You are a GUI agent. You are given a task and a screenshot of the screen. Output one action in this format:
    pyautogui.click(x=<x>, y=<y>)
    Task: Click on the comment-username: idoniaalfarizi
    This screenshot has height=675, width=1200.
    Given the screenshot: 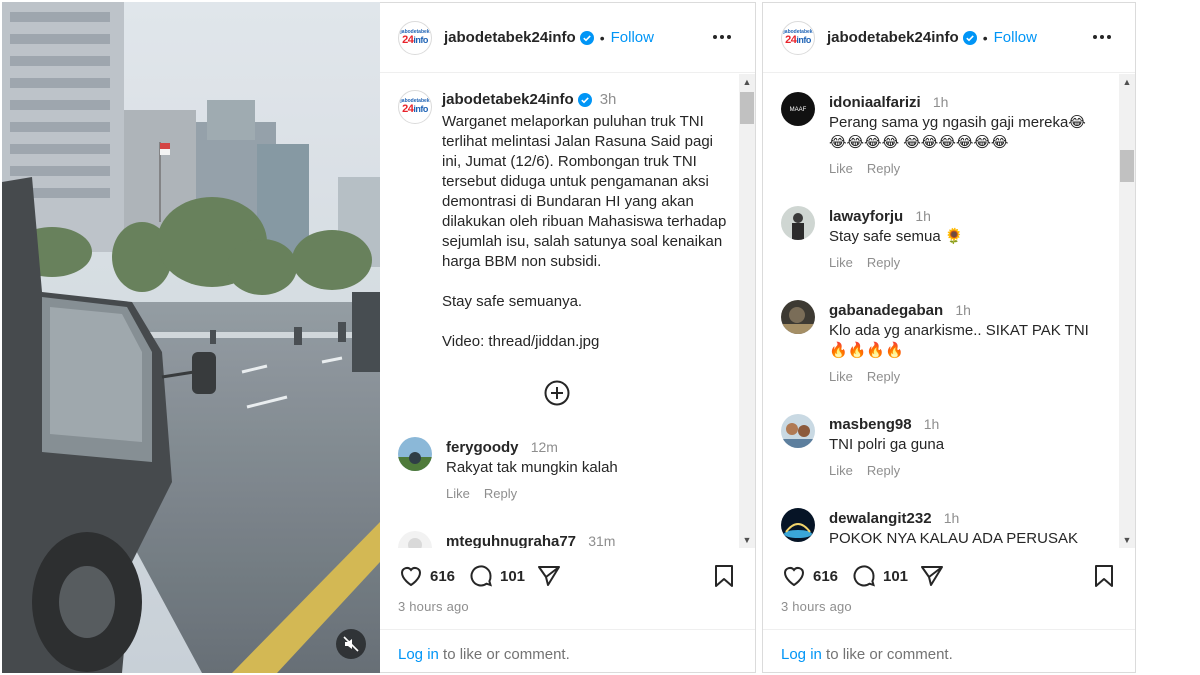 What is the action you would take?
    pyautogui.click(x=875, y=102)
    